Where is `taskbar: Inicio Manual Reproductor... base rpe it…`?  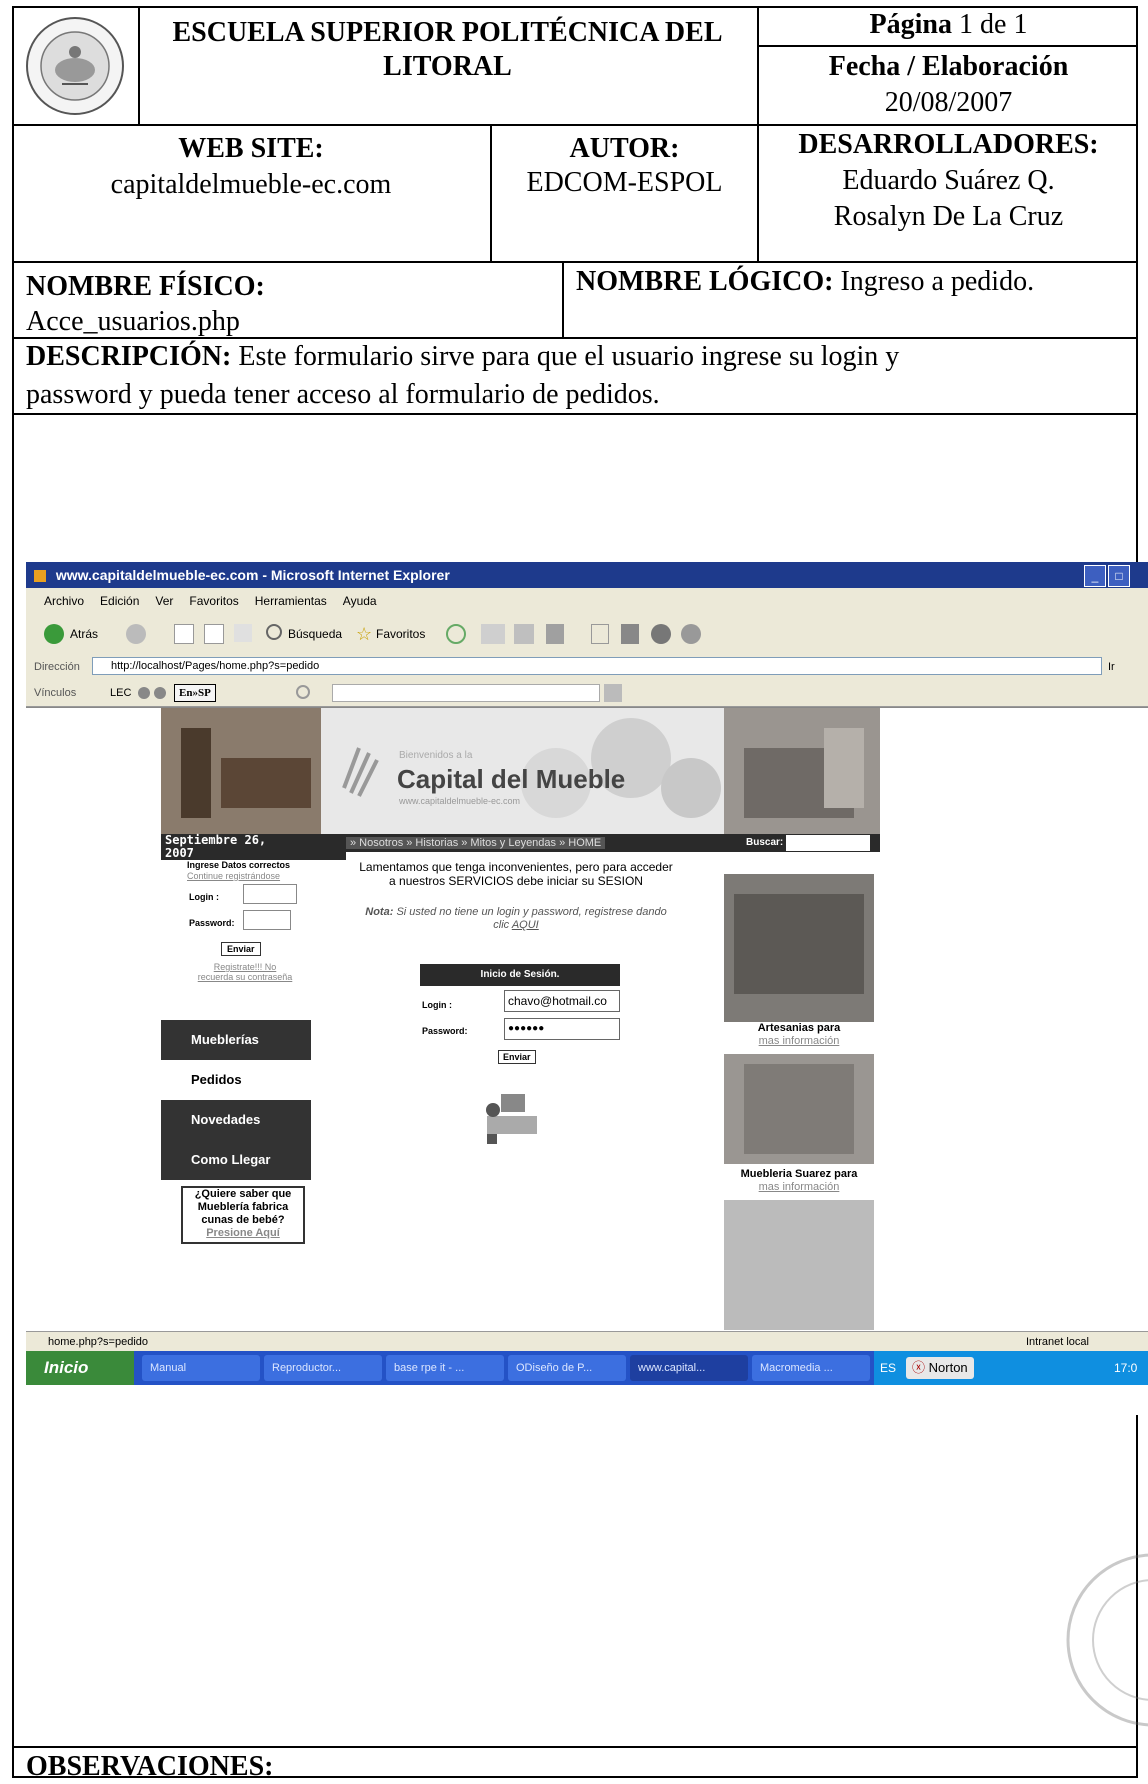 taskbar: Inicio Manual Reproductor... base rpe it… is located at coordinates (587, 1368).